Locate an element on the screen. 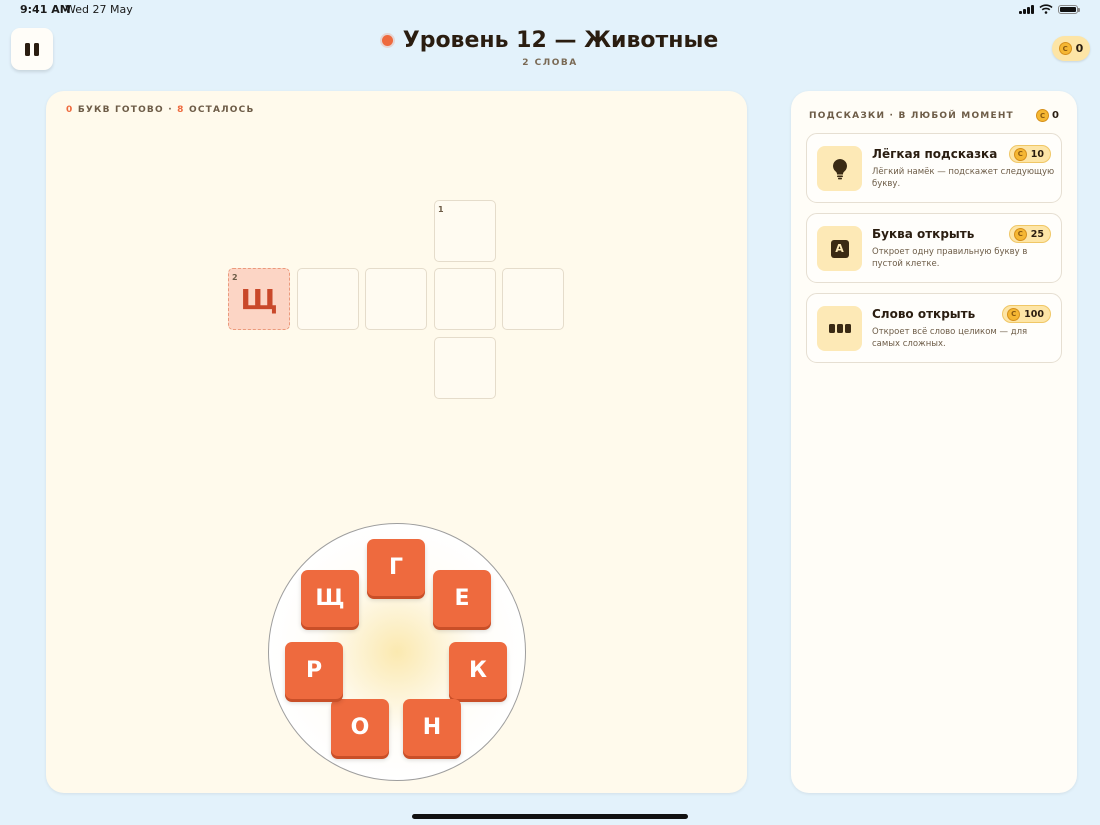  hints-balance-value: 0 is located at coordinates (1055, 115).